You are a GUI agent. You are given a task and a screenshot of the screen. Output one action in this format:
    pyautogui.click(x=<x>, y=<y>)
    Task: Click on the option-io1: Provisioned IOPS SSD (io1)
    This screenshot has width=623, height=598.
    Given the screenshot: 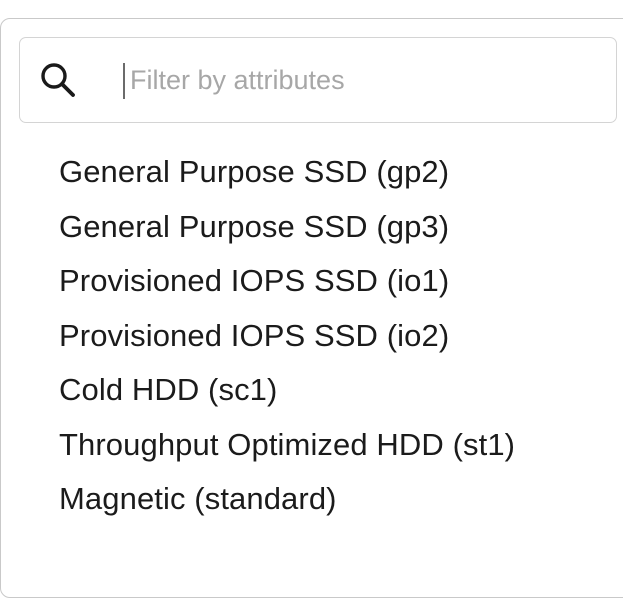 What is the action you would take?
    pyautogui.click(x=287, y=281)
    